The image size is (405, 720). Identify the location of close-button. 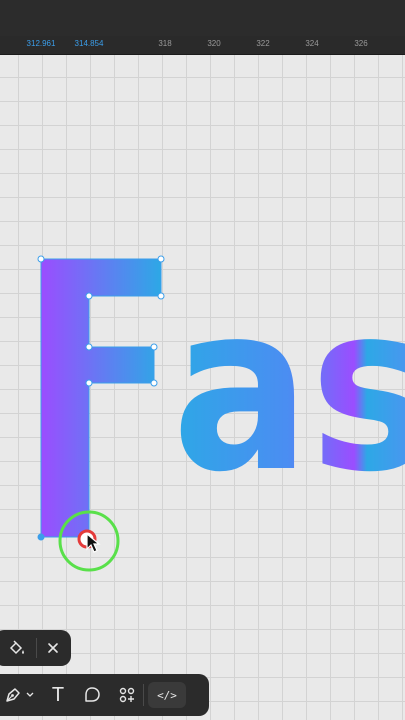
(53, 648).